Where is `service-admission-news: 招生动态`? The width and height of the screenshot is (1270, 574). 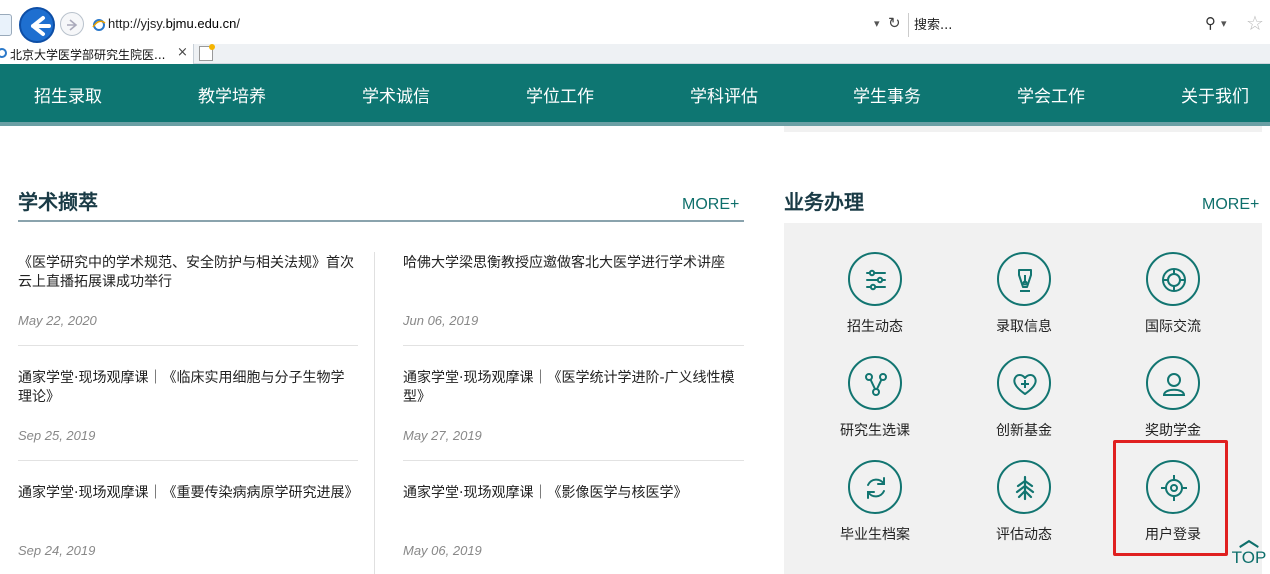 service-admission-news: 招生动态 is located at coordinates (875, 294).